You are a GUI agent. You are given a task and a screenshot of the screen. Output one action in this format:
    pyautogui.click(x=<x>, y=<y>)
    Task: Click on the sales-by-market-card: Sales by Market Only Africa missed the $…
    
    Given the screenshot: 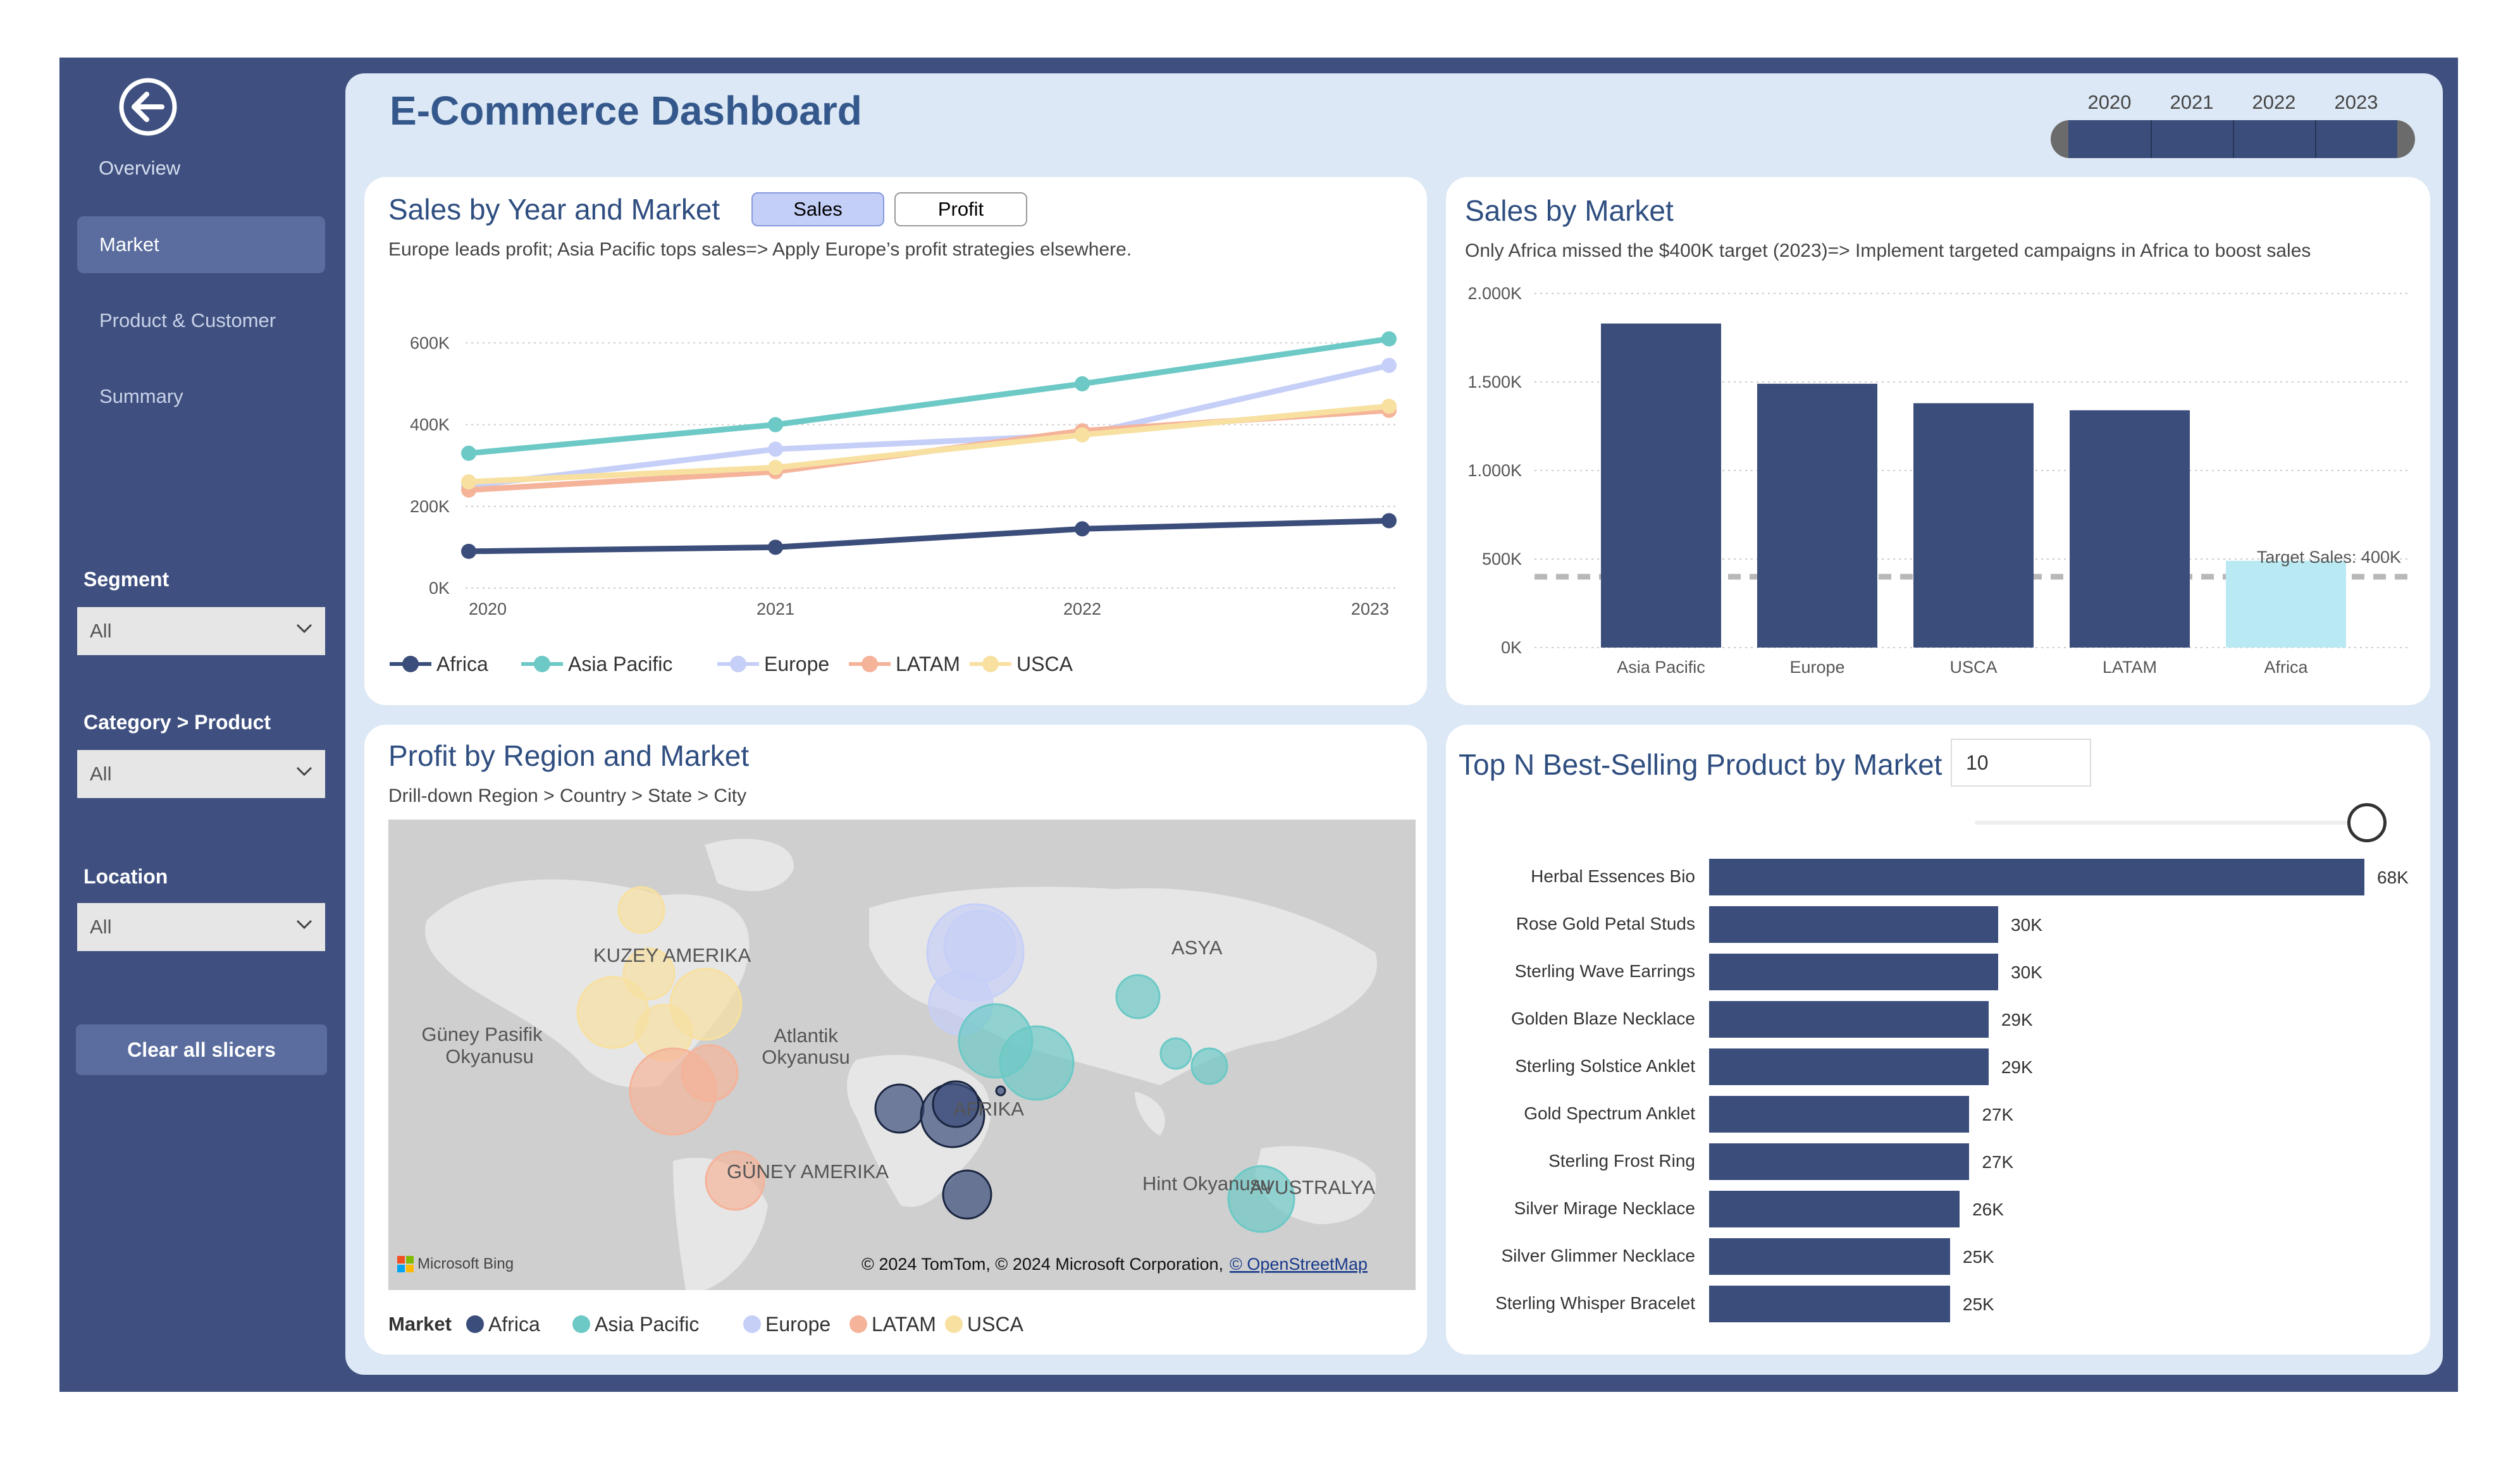 What is the action you would take?
    pyautogui.click(x=1938, y=441)
    